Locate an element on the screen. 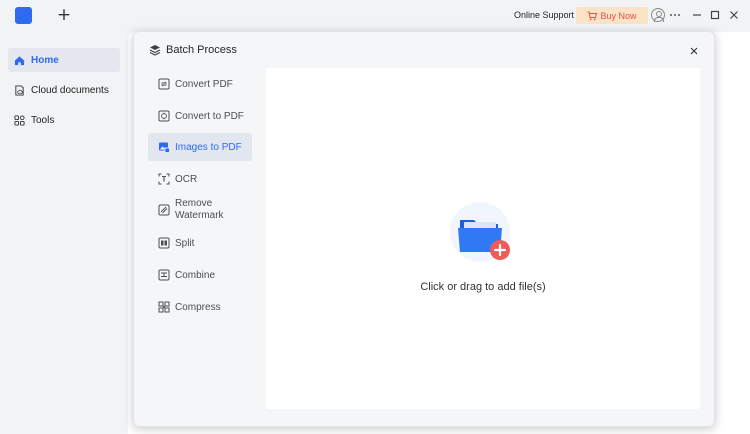 This screenshot has width=750, height=434. tool-convert-to-pdf: Convert to PDF is located at coordinates (200, 116).